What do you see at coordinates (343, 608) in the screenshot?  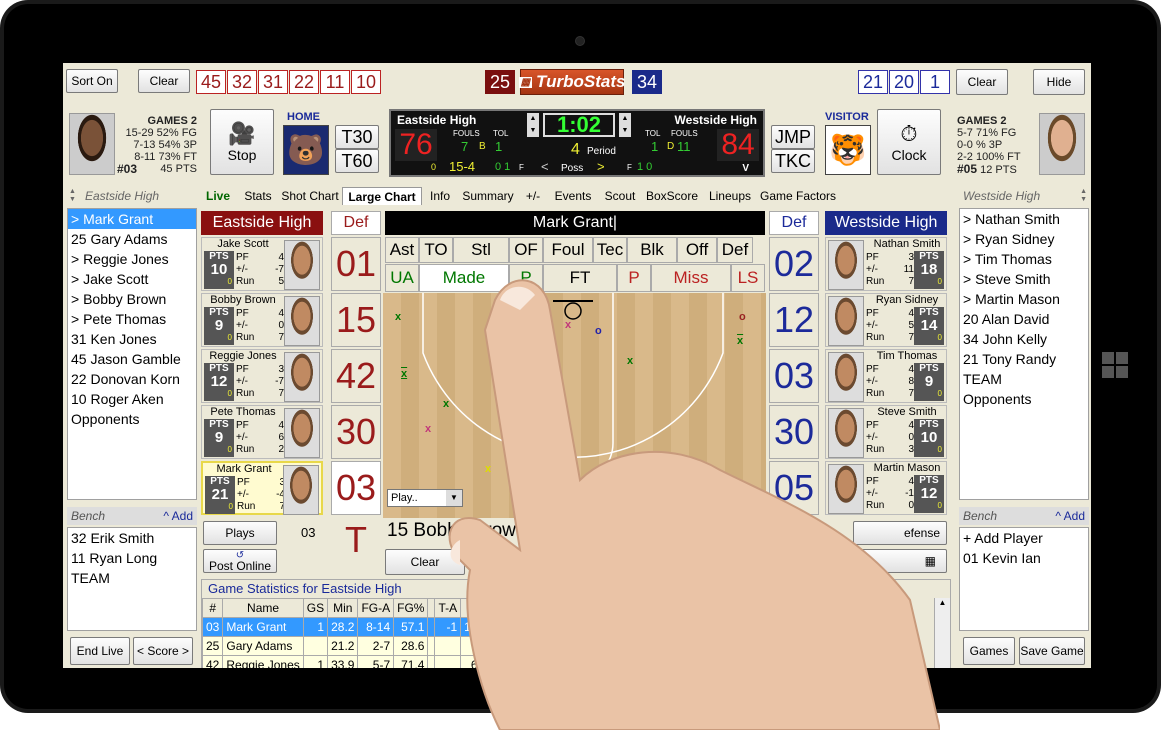 I see `stats-header-cell: Min` at bounding box center [343, 608].